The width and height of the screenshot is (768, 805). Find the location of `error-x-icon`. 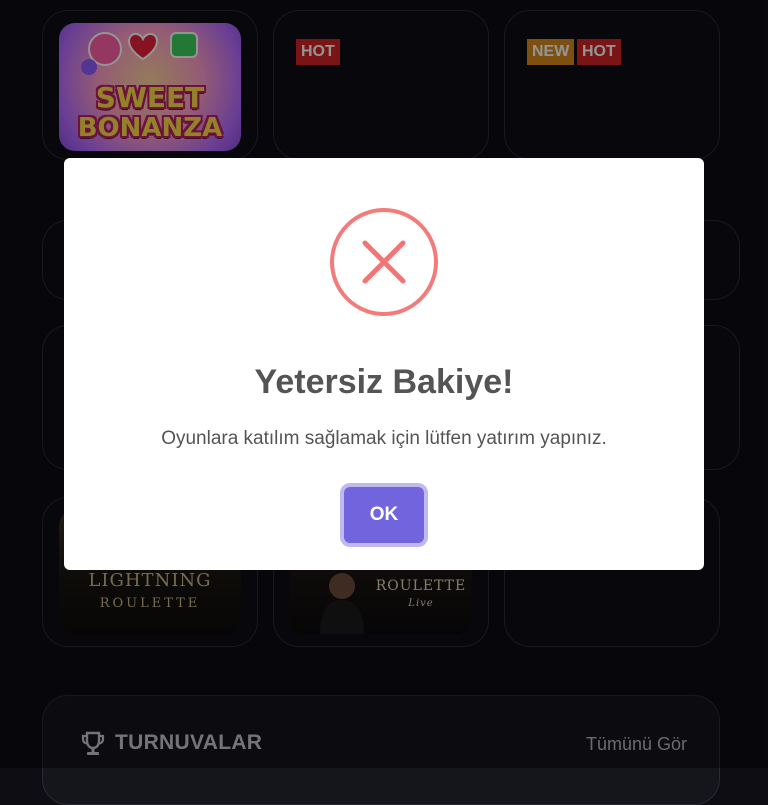

error-x-icon is located at coordinates (384, 262).